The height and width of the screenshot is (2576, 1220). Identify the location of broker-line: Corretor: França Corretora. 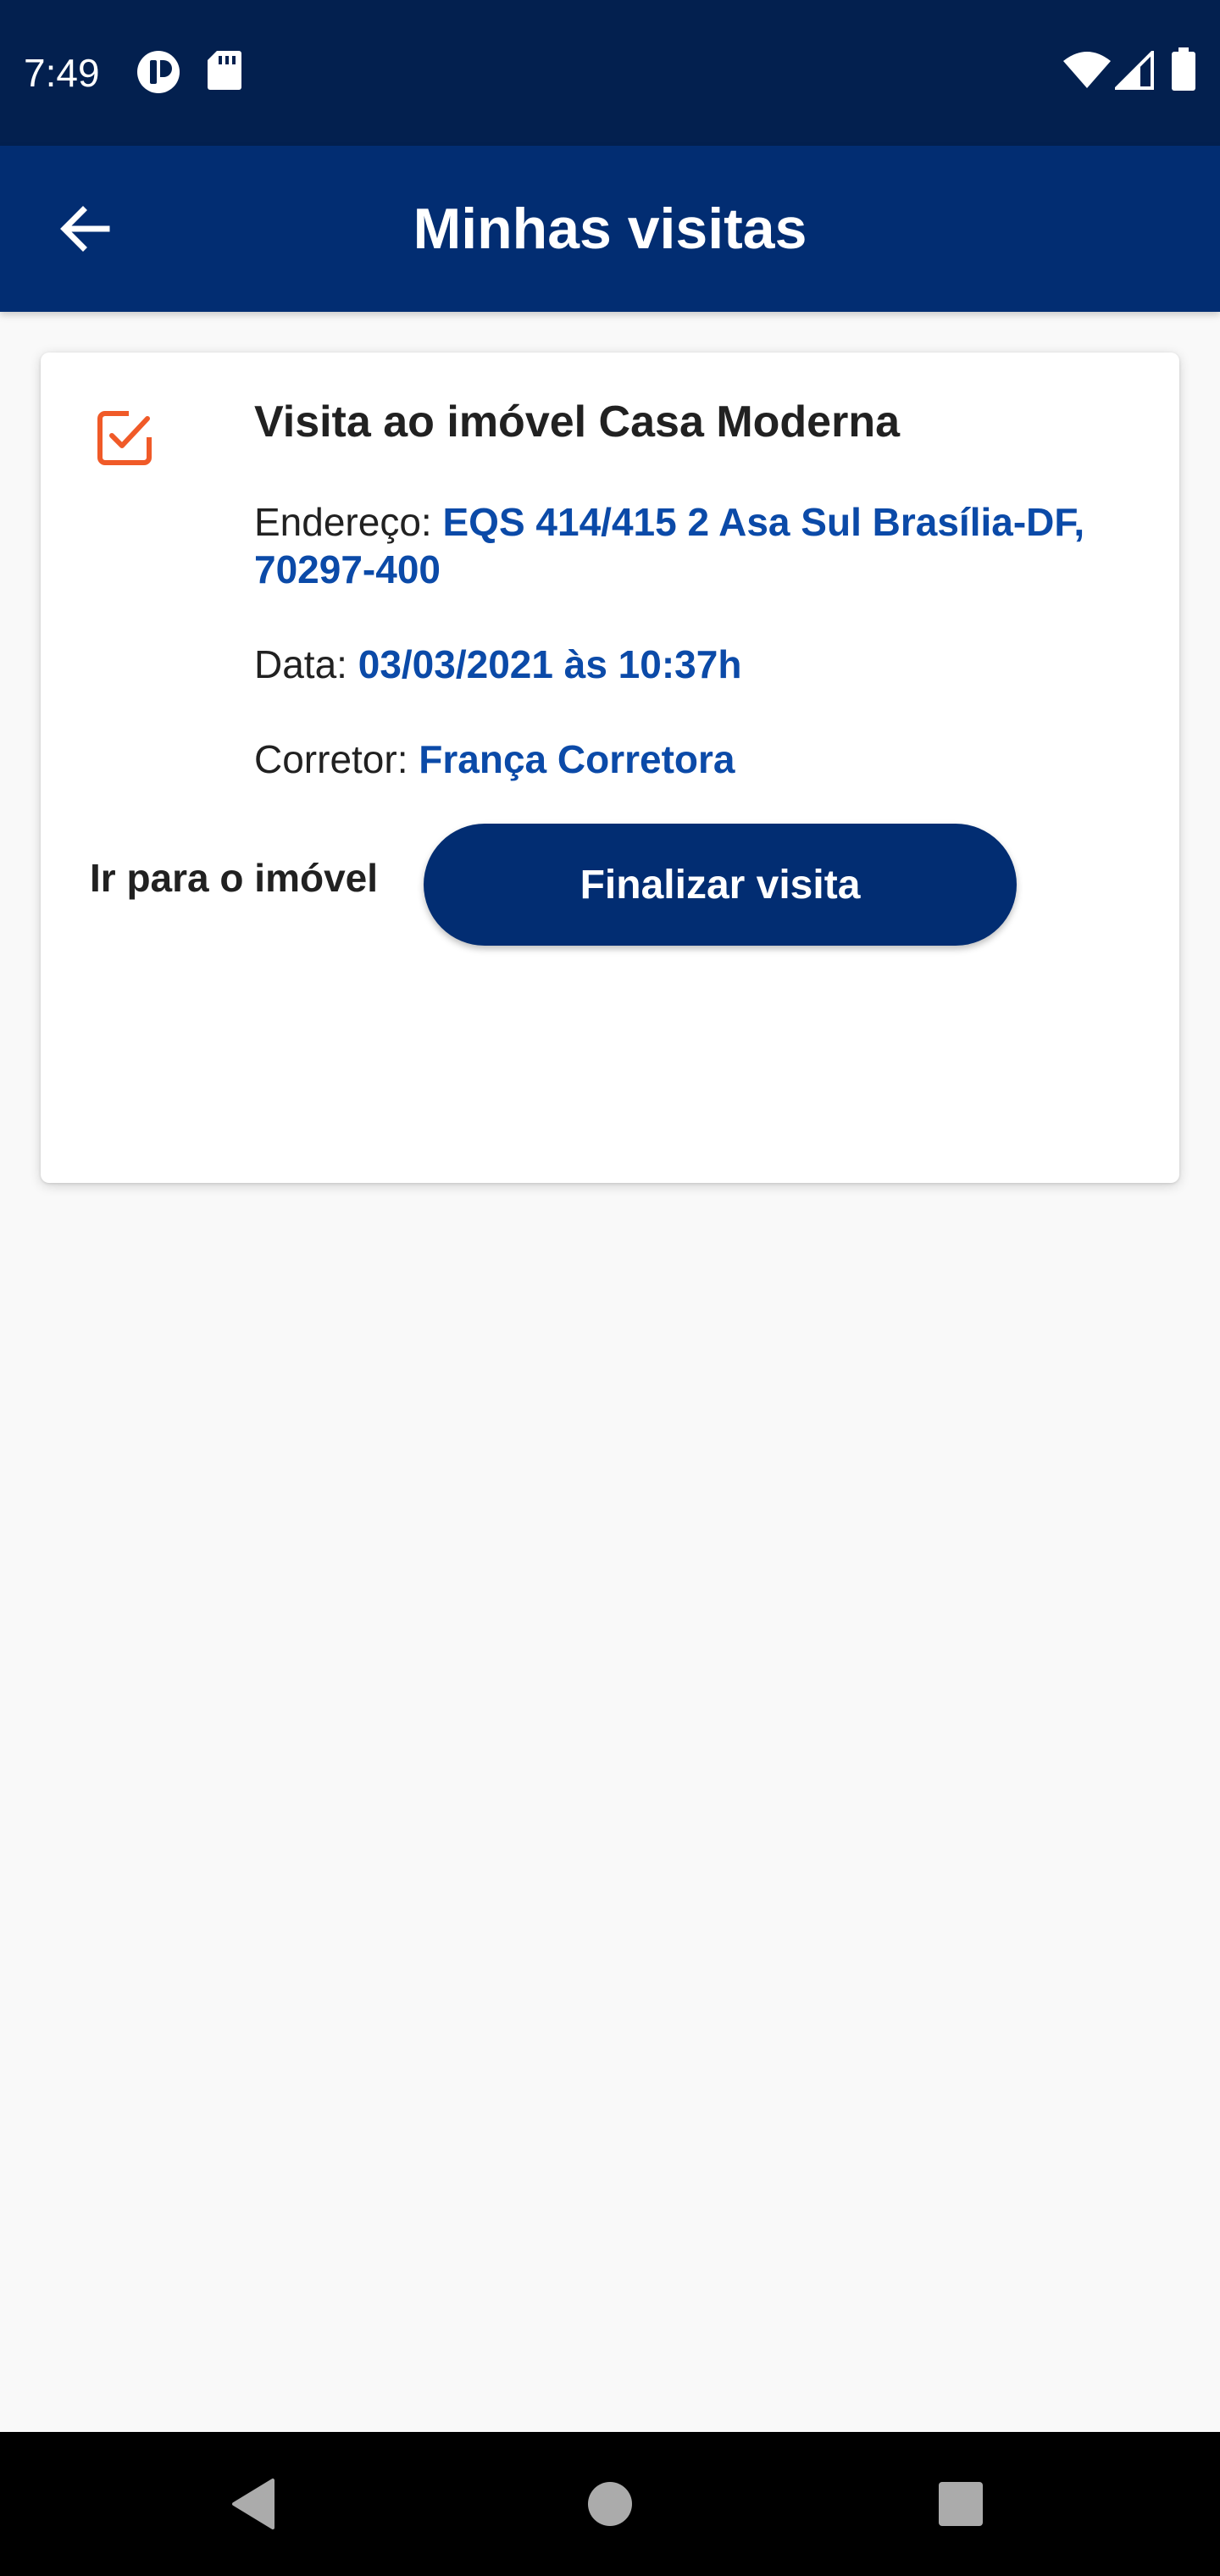
(694, 759).